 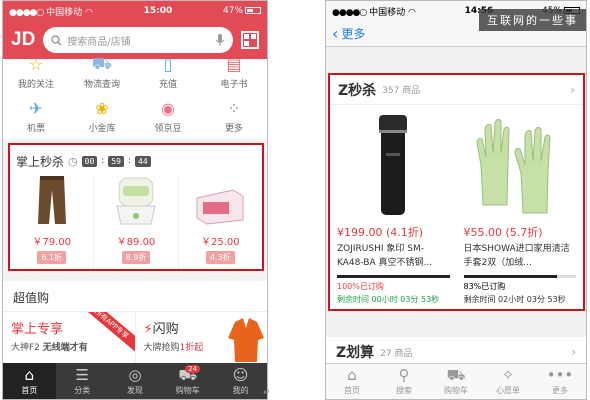 I want to click on product-box-image, so click(x=220, y=208).